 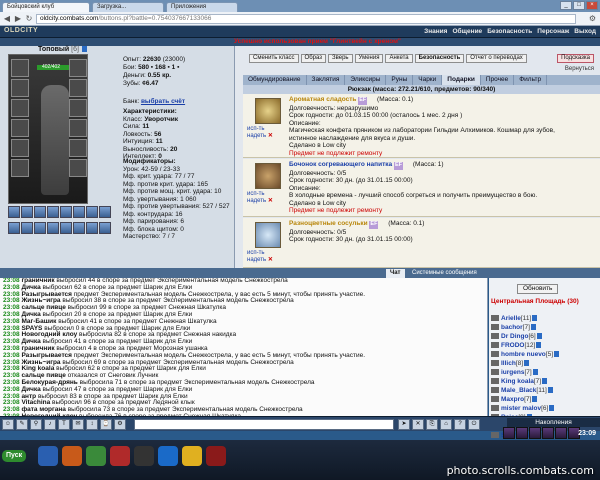 I want to click on tab-runes: Руны, so click(x=400, y=80).